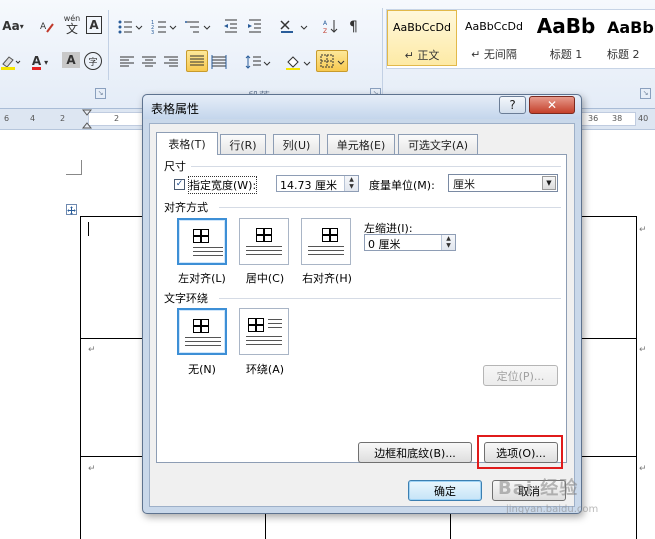  Describe the element at coordinates (643, 118) in the screenshot. I see `ruler-tick: 40` at that location.